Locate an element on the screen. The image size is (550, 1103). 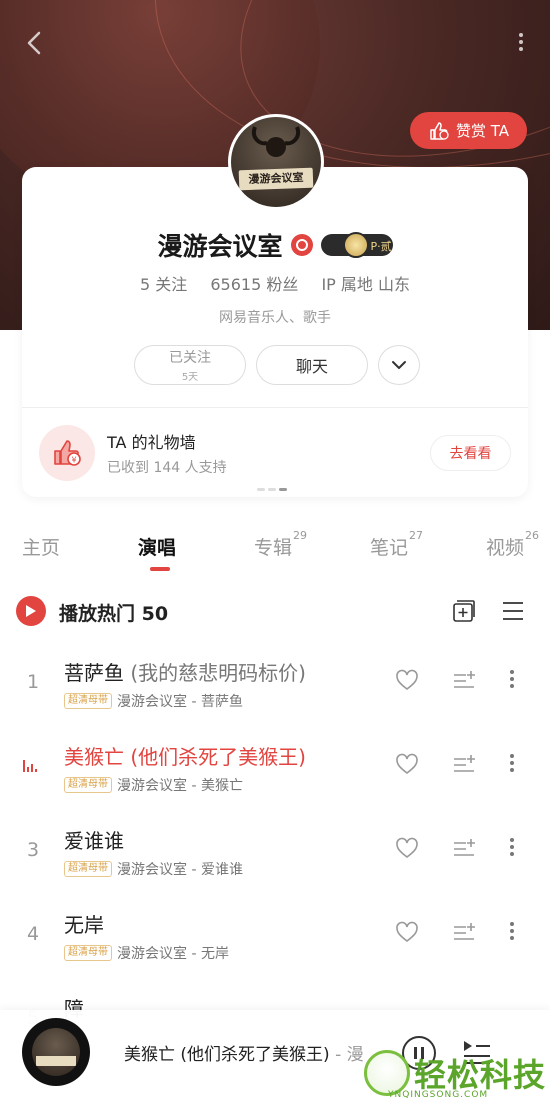
chevron-down-icon is located at coordinates (399, 365).